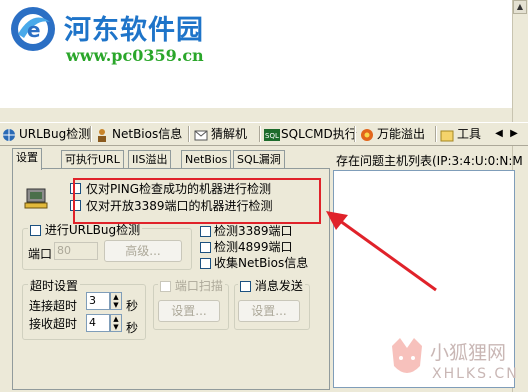 Image resolution: width=528 pixels, height=392 pixels. I want to click on svg-text: SQL, so click(272, 136).